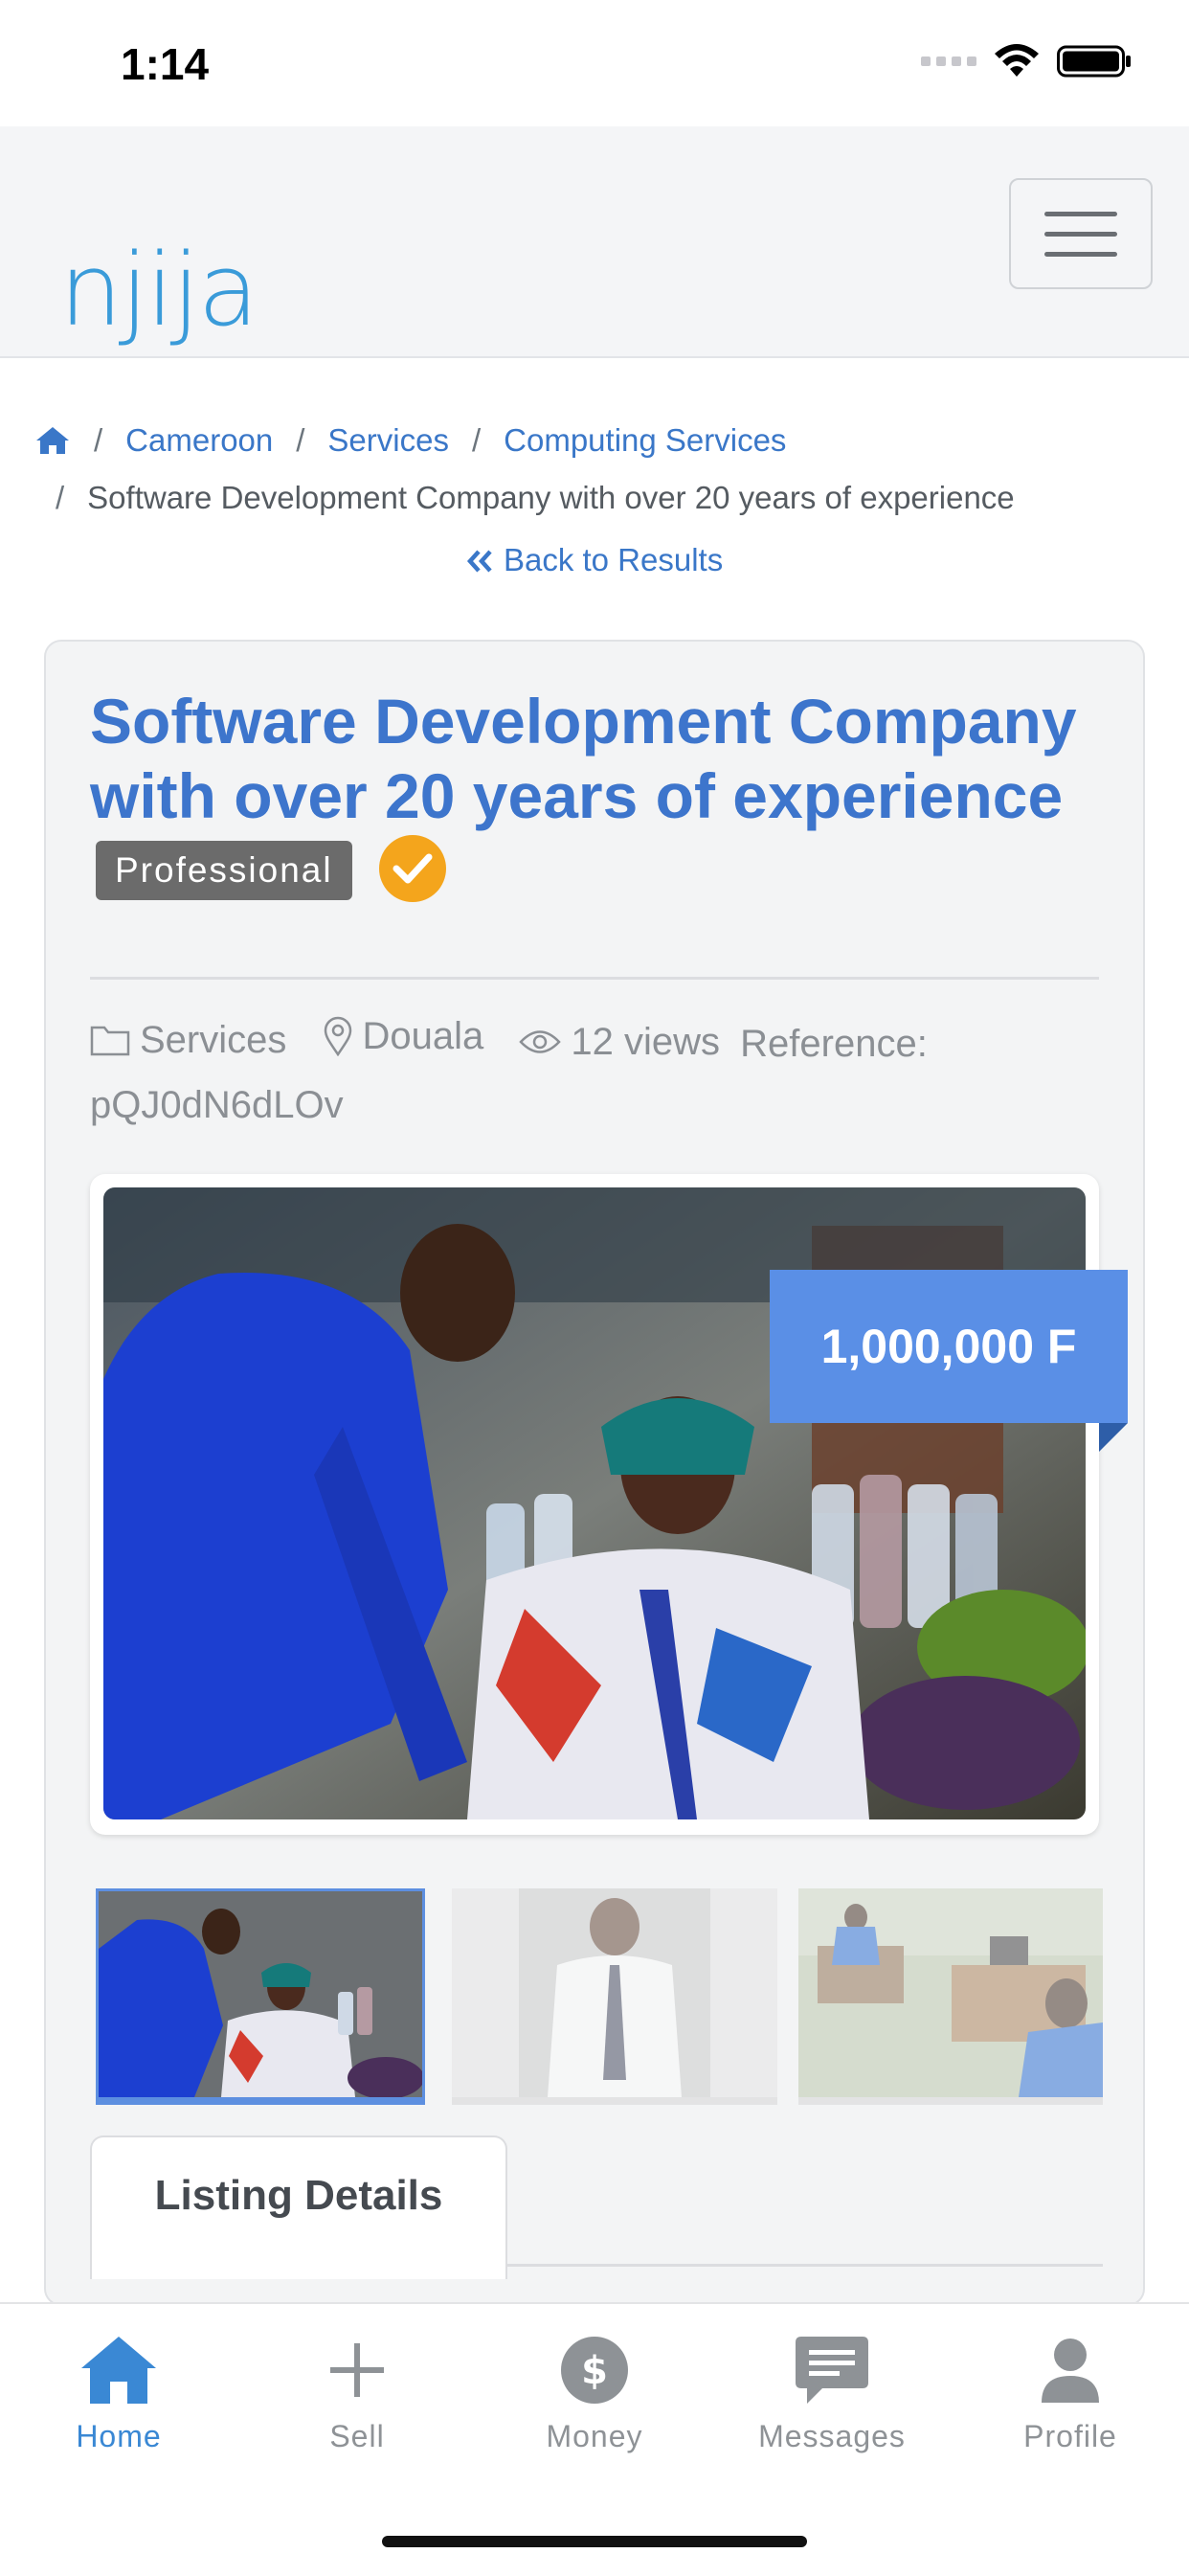 This screenshot has height=2576, width=1189. Describe the element at coordinates (948, 61) in the screenshot. I see `cellular-signal-icon` at that location.